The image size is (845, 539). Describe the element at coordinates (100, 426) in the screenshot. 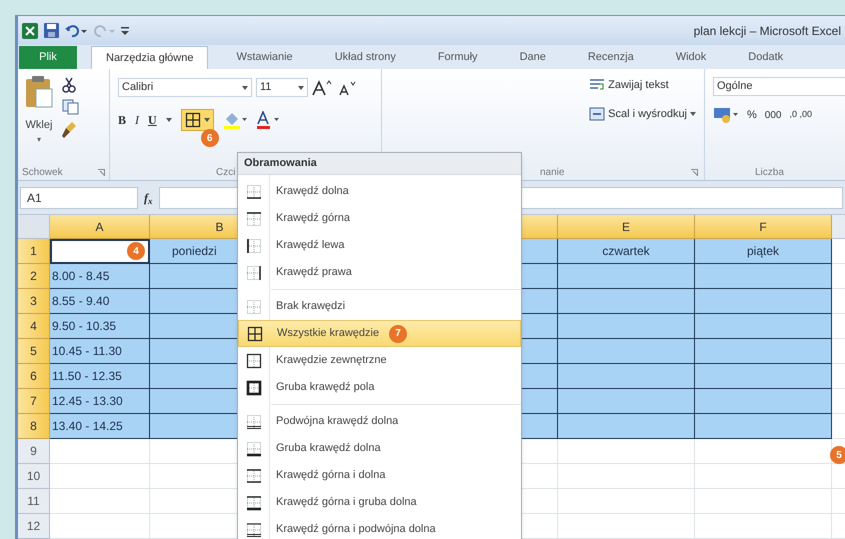

I see `table-cell: 13.40 - 14.25` at that location.